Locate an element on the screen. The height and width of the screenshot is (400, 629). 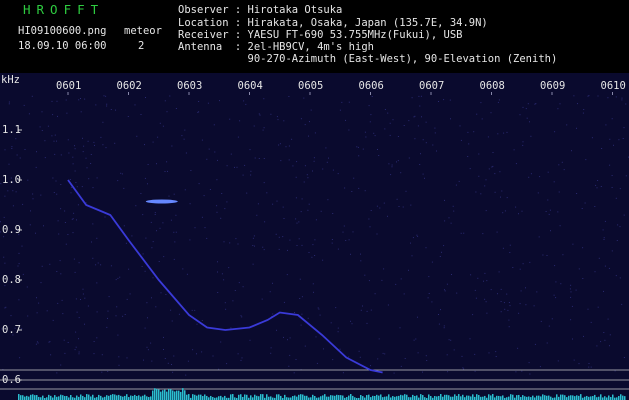
y-tick-label: 0.8 is located at coordinates (11, 280).